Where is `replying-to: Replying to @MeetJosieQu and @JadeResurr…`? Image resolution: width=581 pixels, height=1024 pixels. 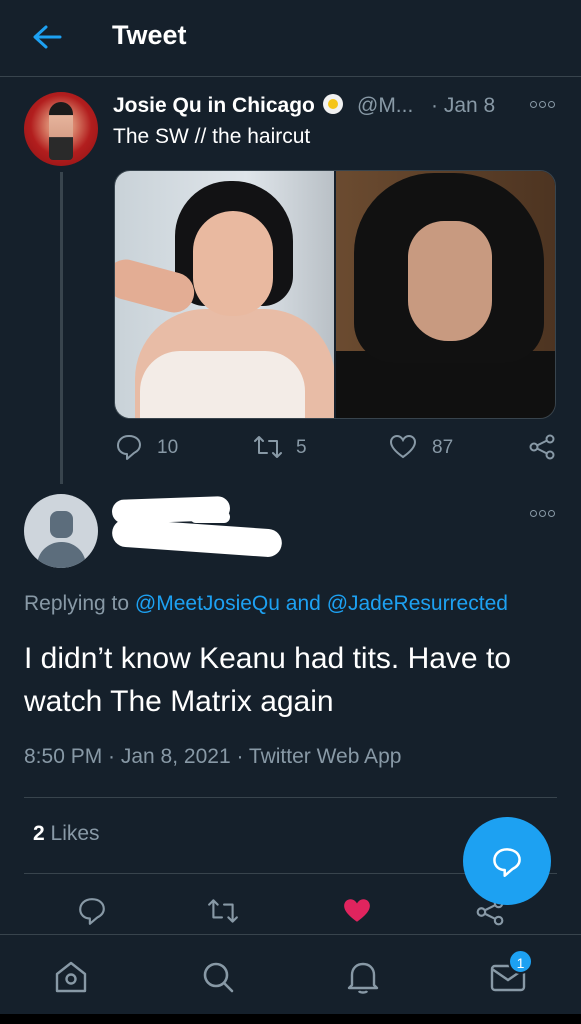 replying-to: Replying to @MeetJosieQu and @JadeResurr… is located at coordinates (266, 604).